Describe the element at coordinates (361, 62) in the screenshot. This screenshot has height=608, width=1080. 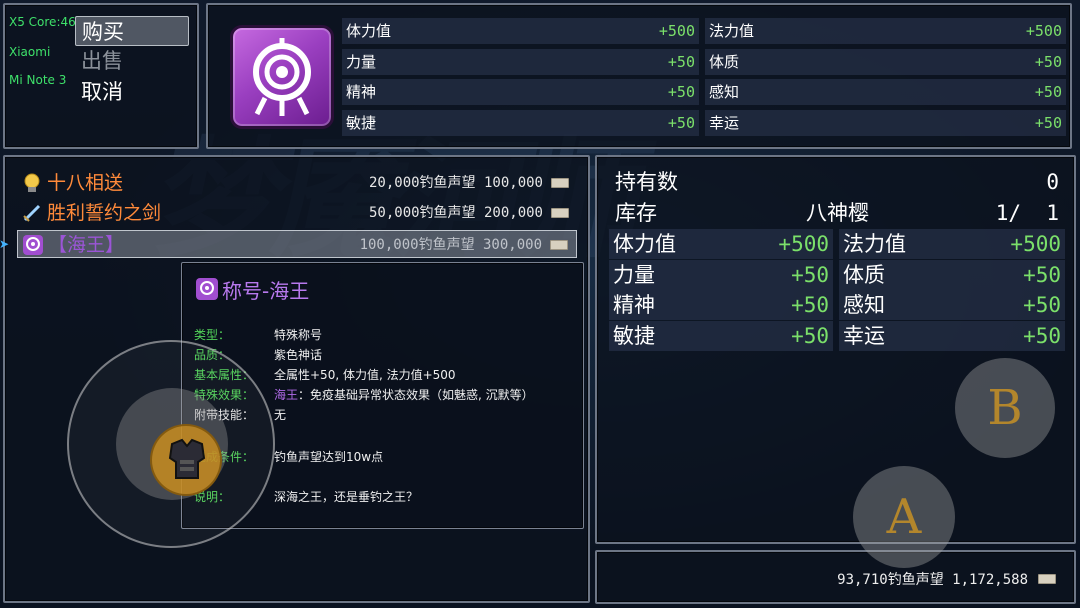
I see `param-label: 力量` at that location.